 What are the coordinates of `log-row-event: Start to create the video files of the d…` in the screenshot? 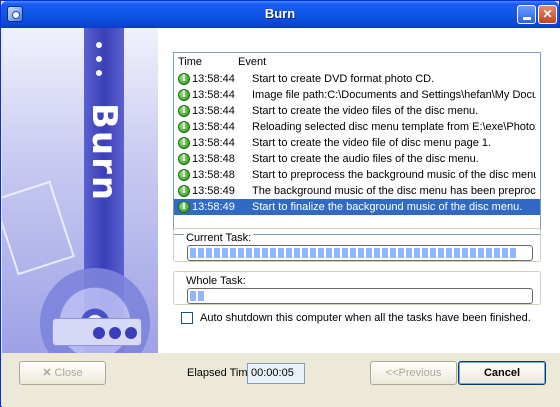 It's located at (365, 111).